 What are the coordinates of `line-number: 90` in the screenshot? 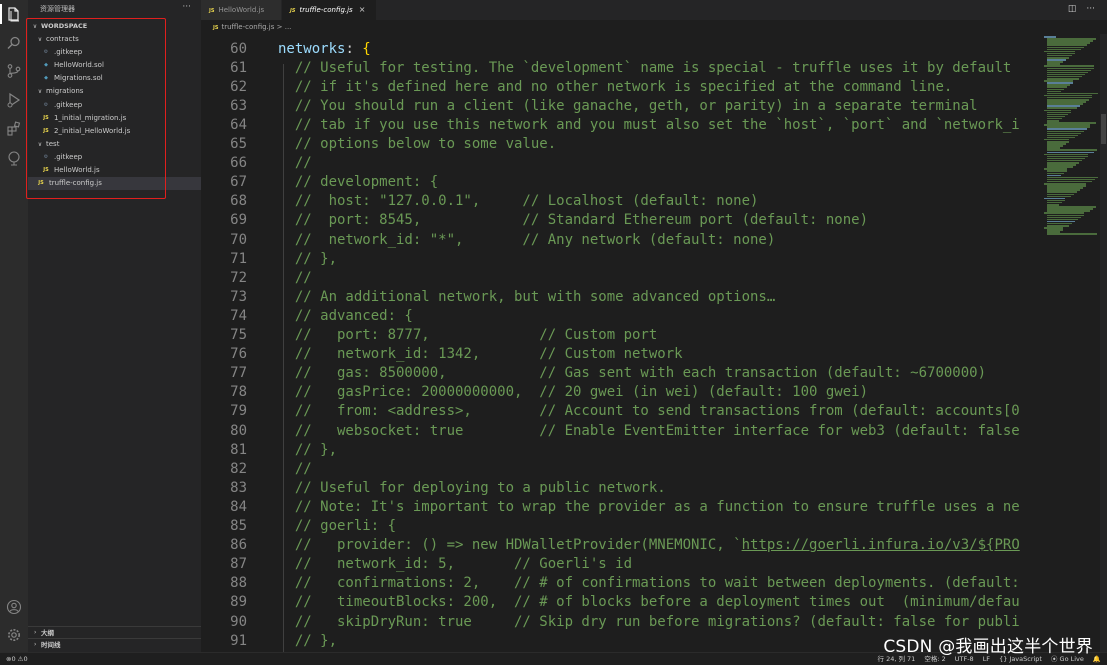 It's located at (238, 621).